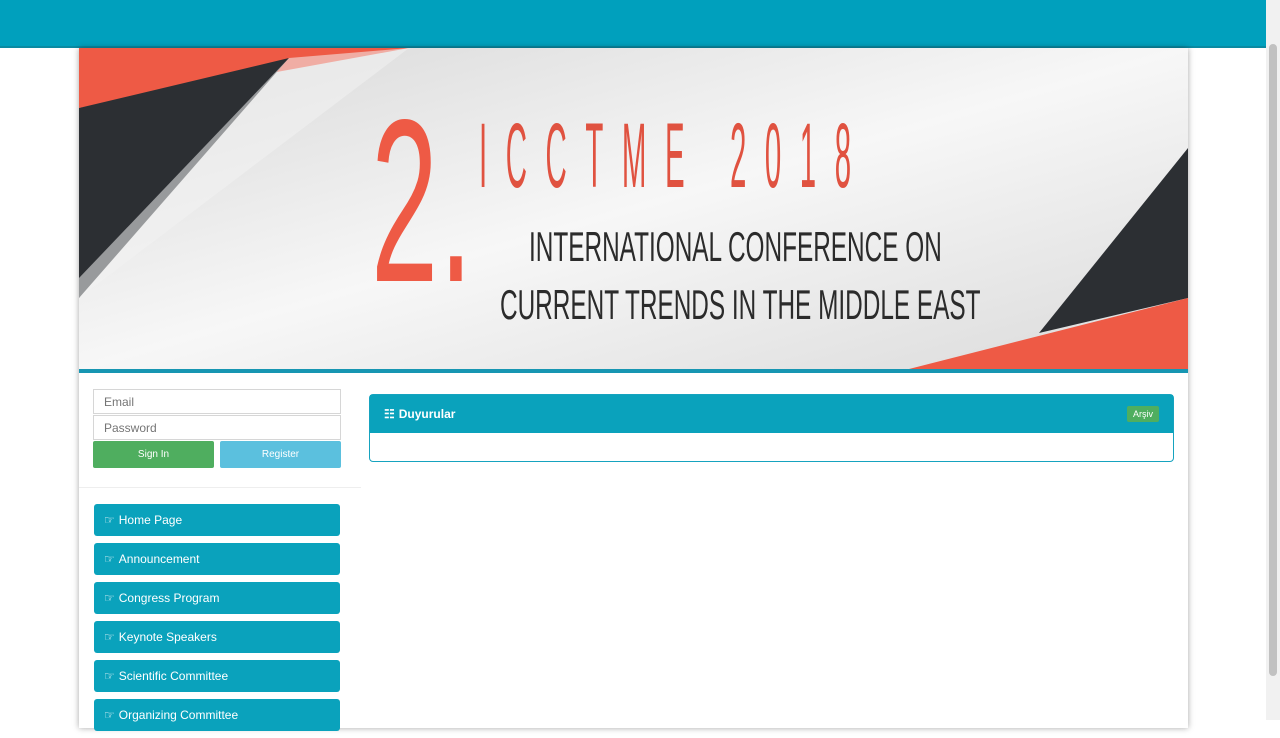 This screenshot has width=1280, height=738. Describe the element at coordinates (389, 414) in the screenshot. I see `list-icon: ☷` at that location.